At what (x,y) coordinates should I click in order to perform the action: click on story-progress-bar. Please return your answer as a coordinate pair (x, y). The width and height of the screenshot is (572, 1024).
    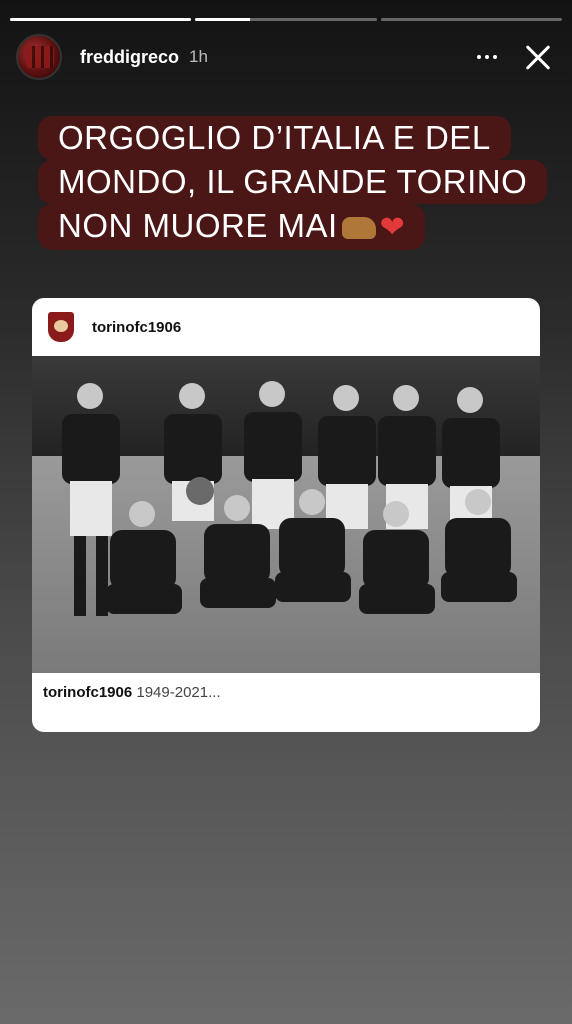
    Looking at the image, I should click on (286, 19).